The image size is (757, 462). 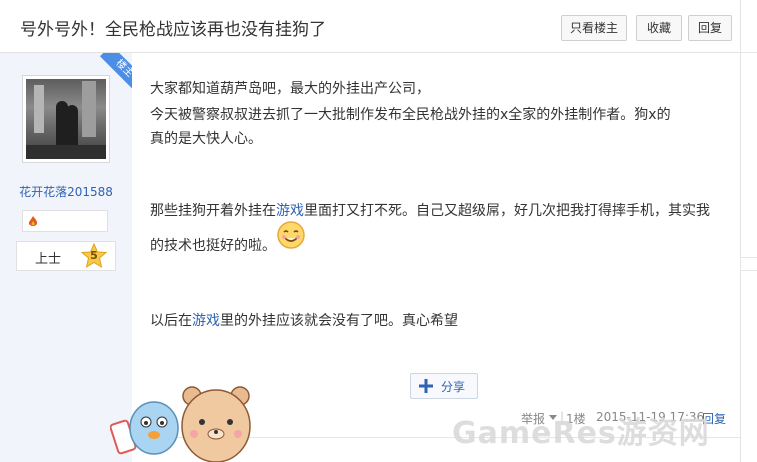 I want to click on only-op-button: 只看楼主, so click(x=594, y=28).